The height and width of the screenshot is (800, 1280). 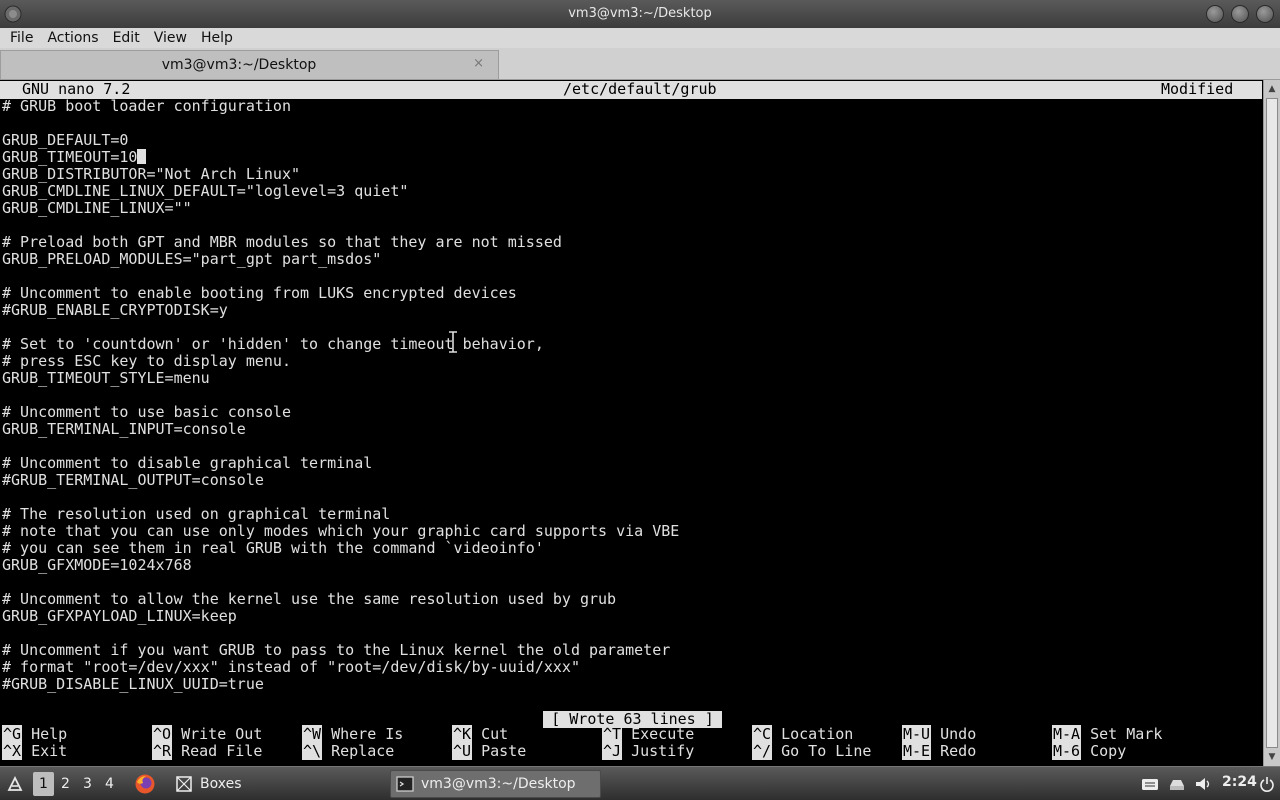 I want to click on power-icon, so click(x=1267, y=784).